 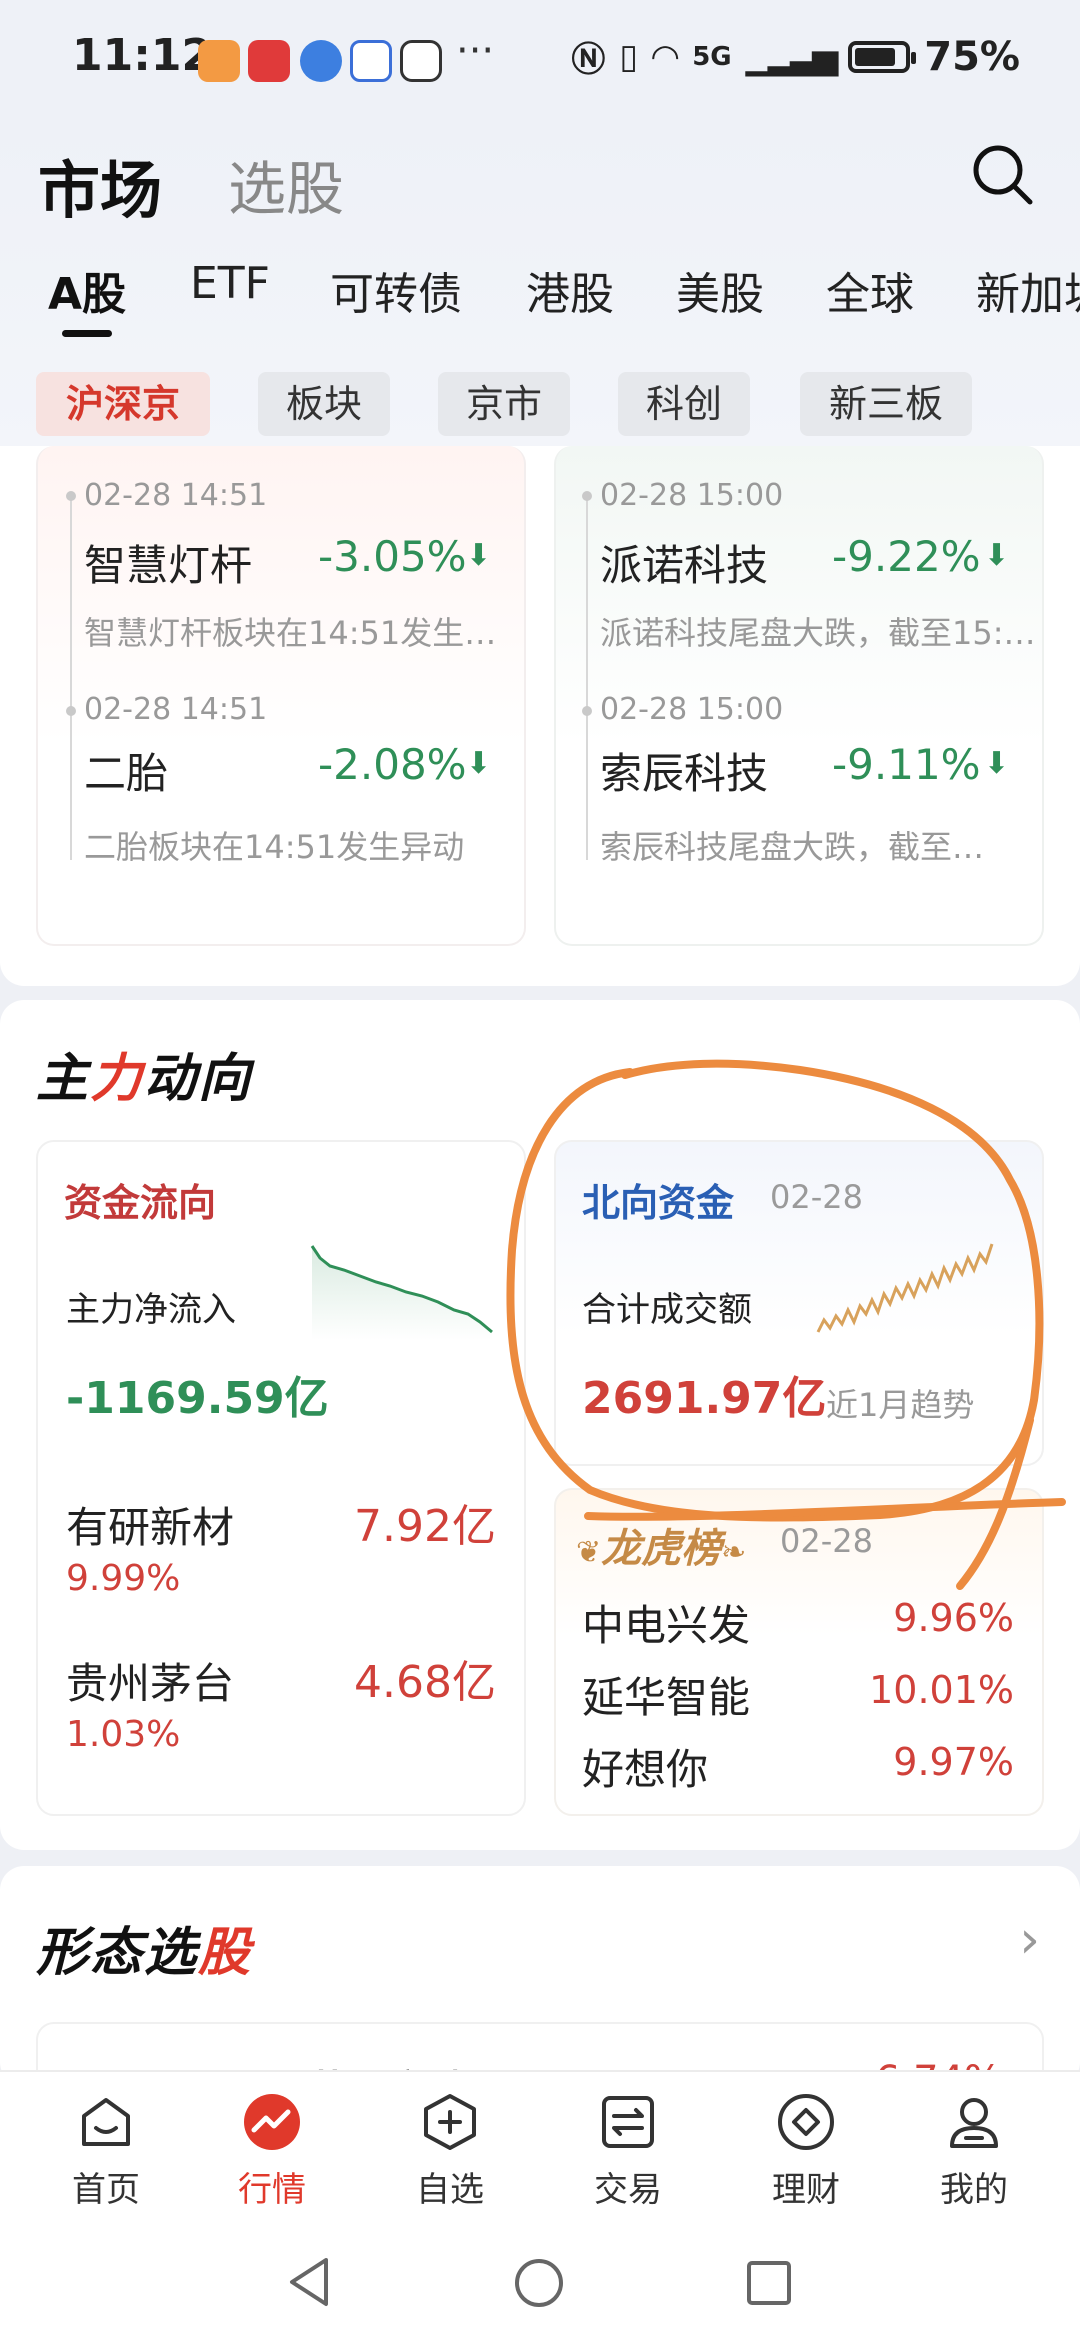 What do you see at coordinates (974, 2190) in the screenshot?
I see `nav-label: 我的` at bounding box center [974, 2190].